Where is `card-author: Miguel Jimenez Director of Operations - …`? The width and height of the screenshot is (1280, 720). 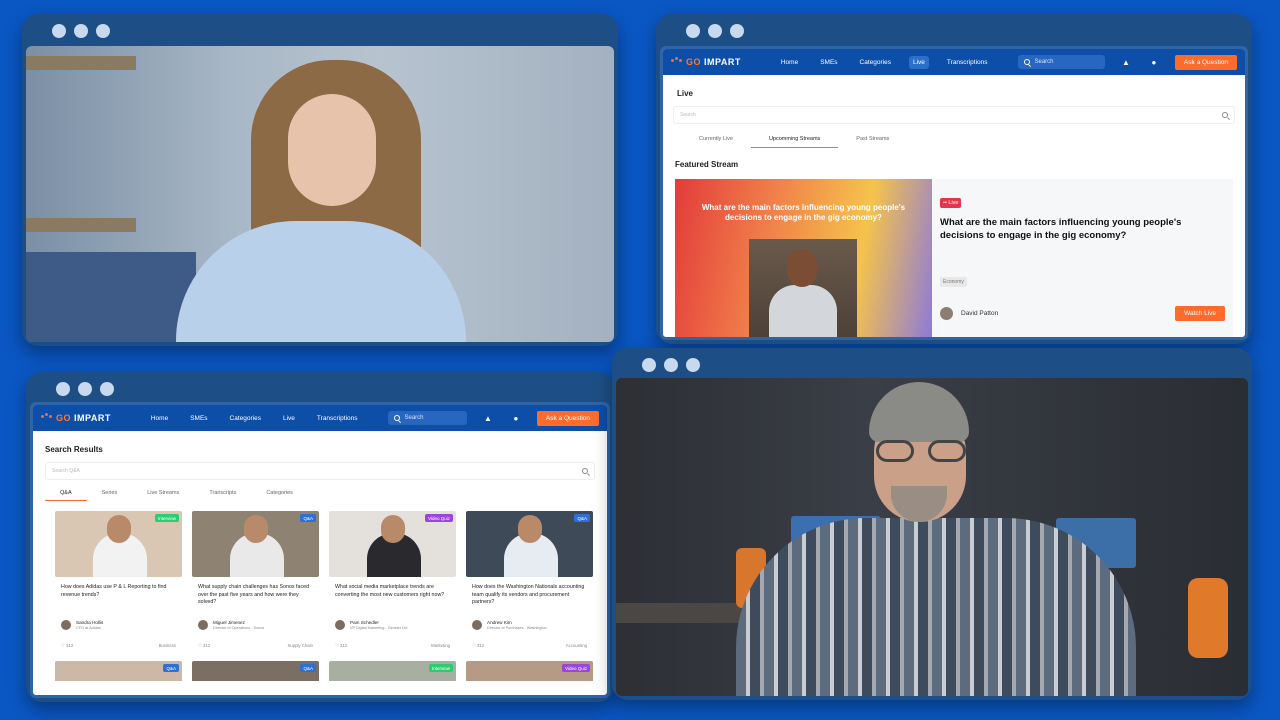
card-author: Miguel Jimenez Director of Operations - … is located at coordinates (255, 625).